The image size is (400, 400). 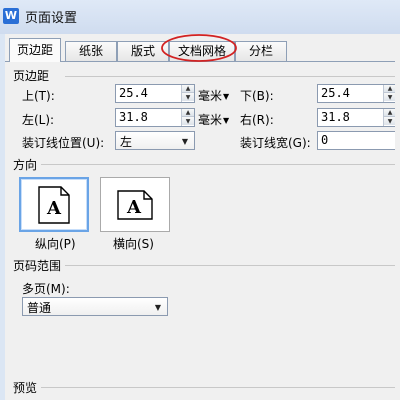 What do you see at coordinates (213, 95) in the screenshot?
I see `top-margin-unit-dropdown: 毫米▼` at bounding box center [213, 95].